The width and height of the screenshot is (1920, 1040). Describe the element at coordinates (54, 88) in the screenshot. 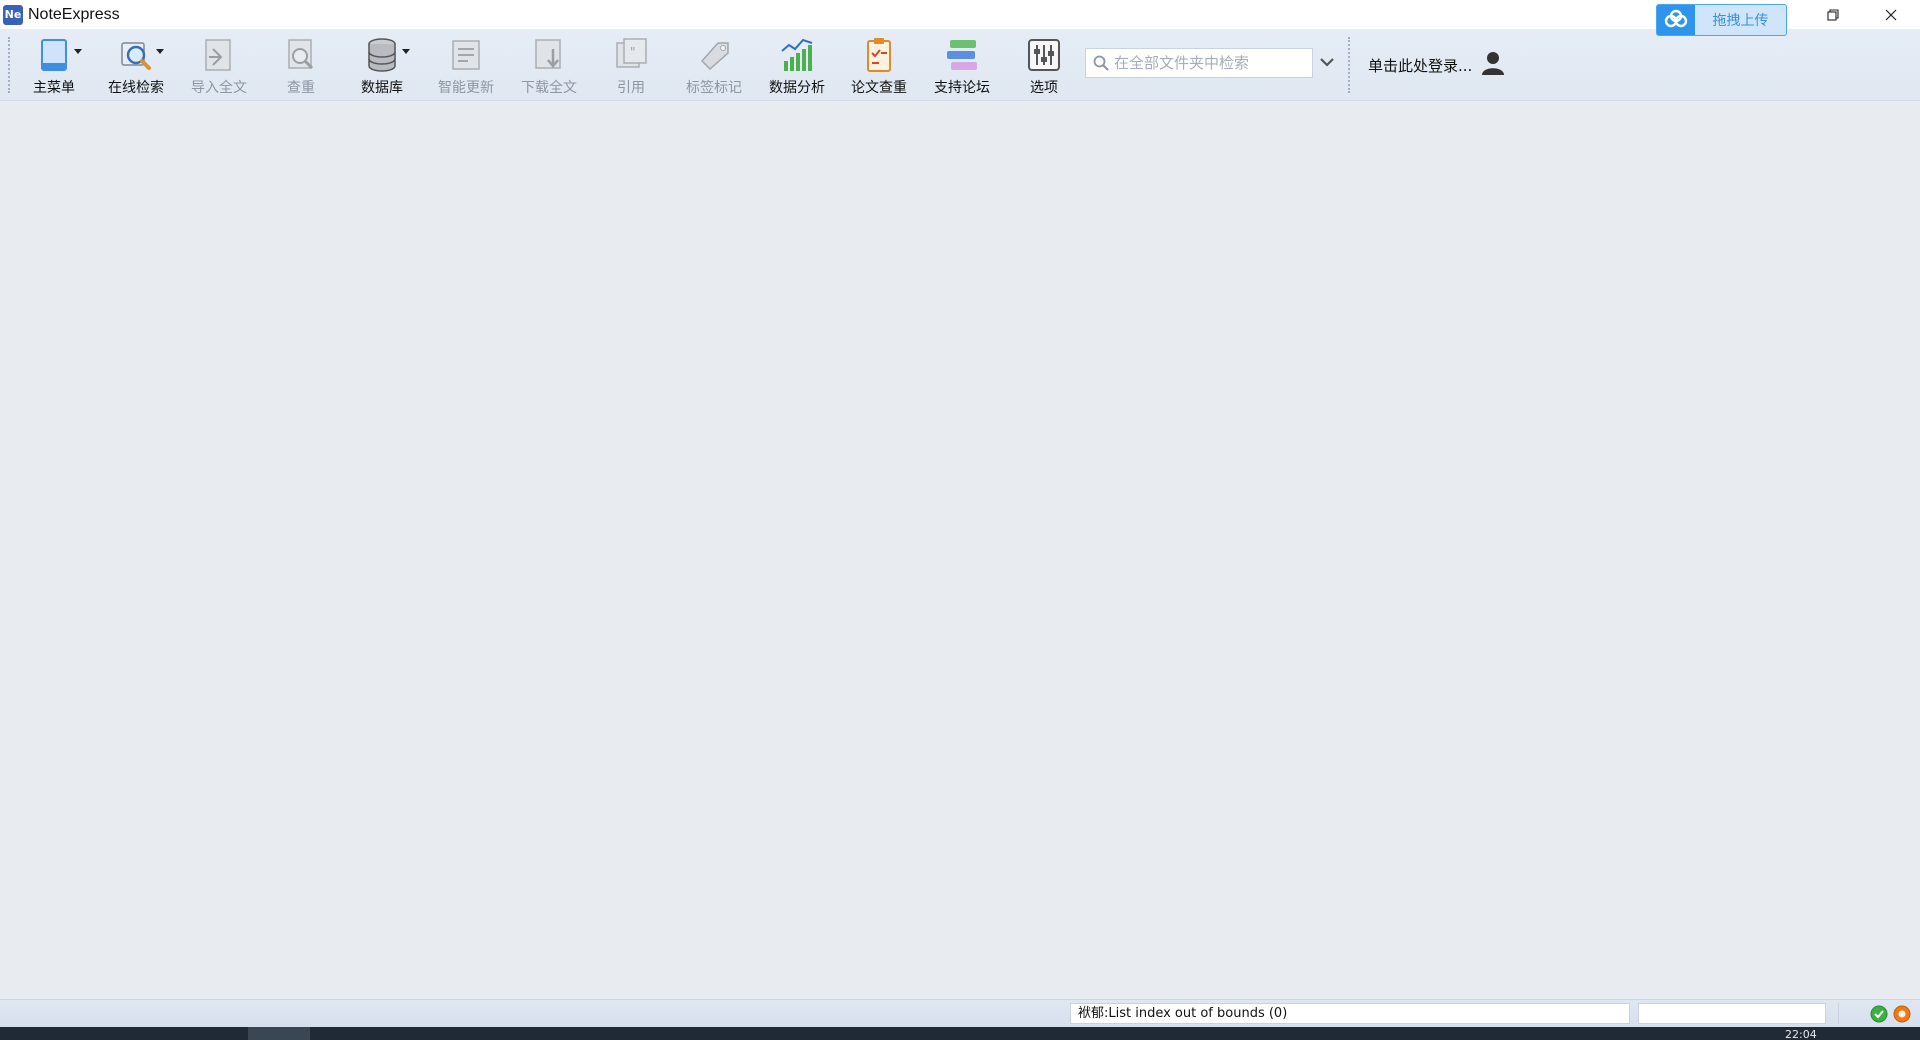

I see `main-menu-label: 主菜单` at that location.